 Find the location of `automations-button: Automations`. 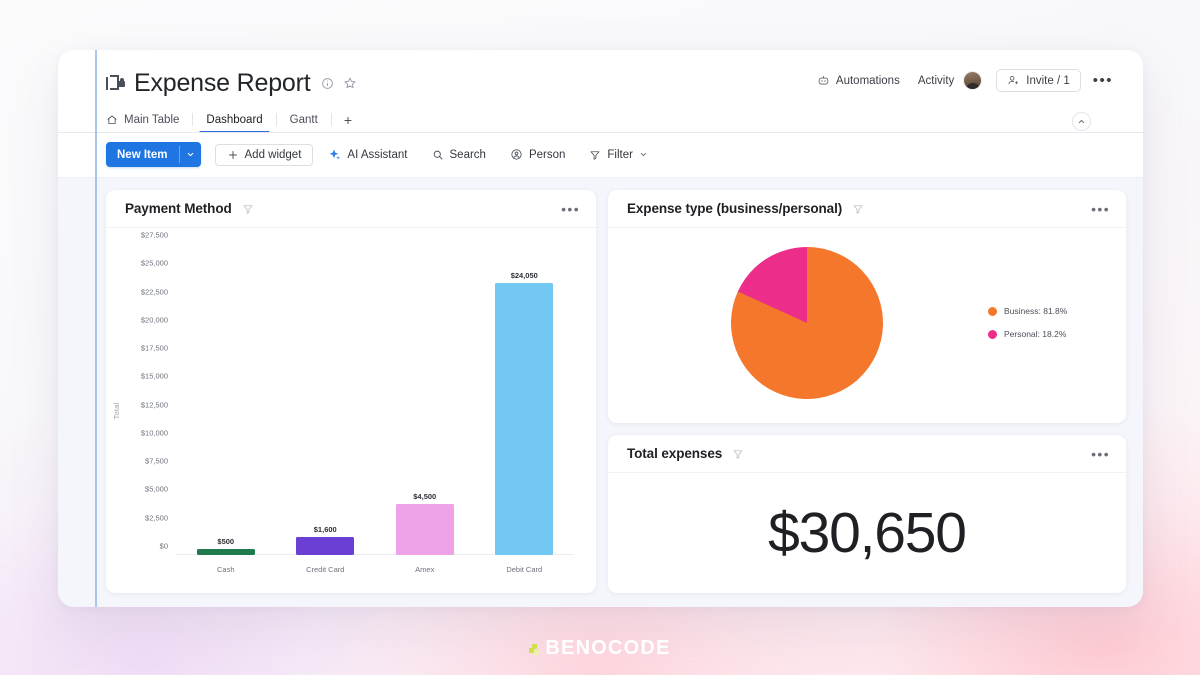

automations-button: Automations is located at coordinates (858, 80).